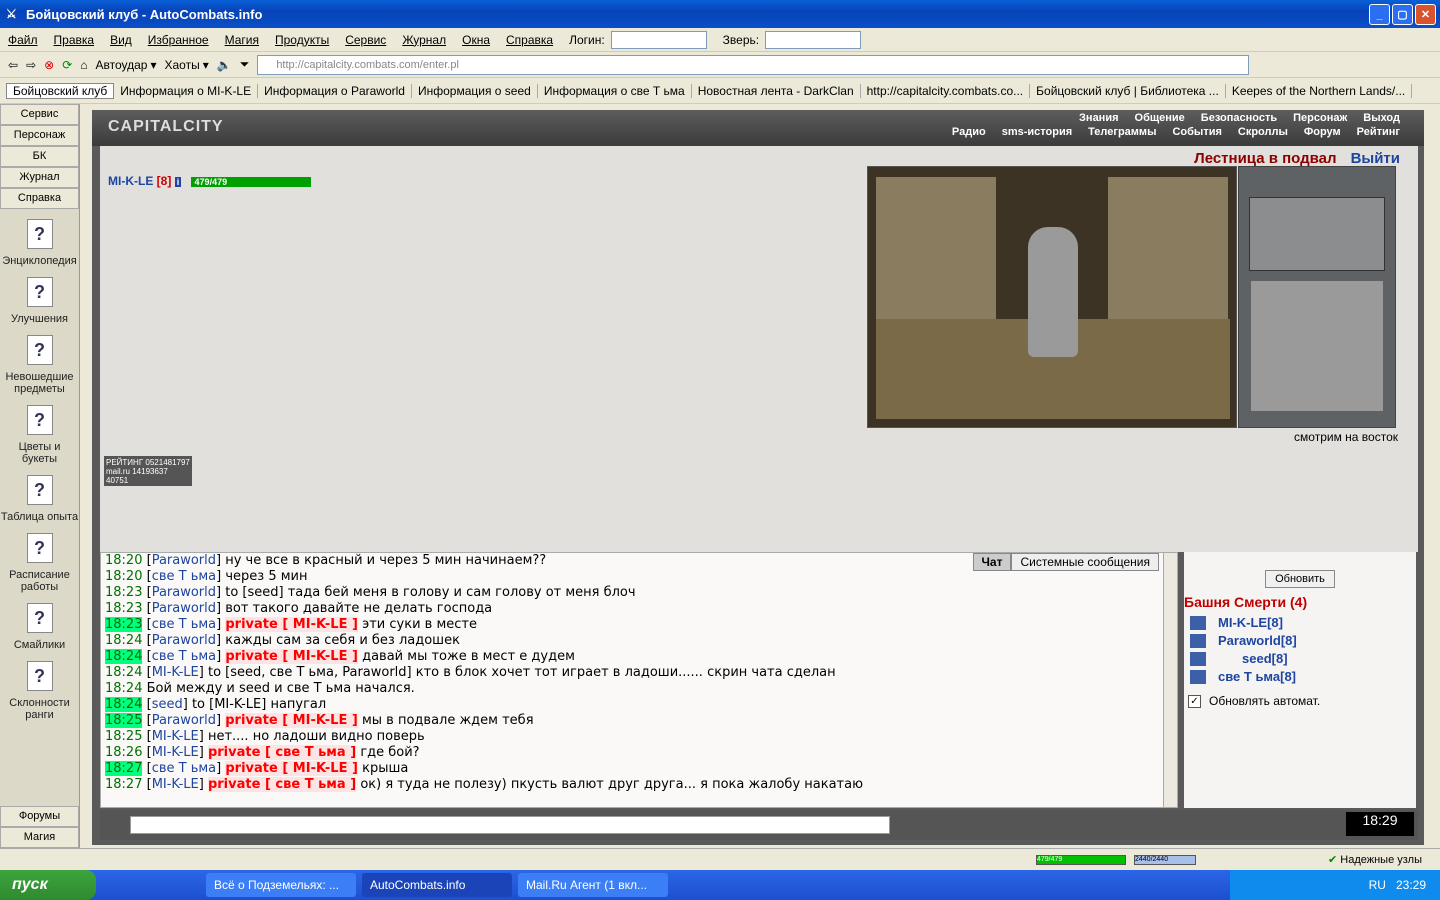  Describe the element at coordinates (49, 65) in the screenshot. I see `stop-icon: ⊗` at that location.